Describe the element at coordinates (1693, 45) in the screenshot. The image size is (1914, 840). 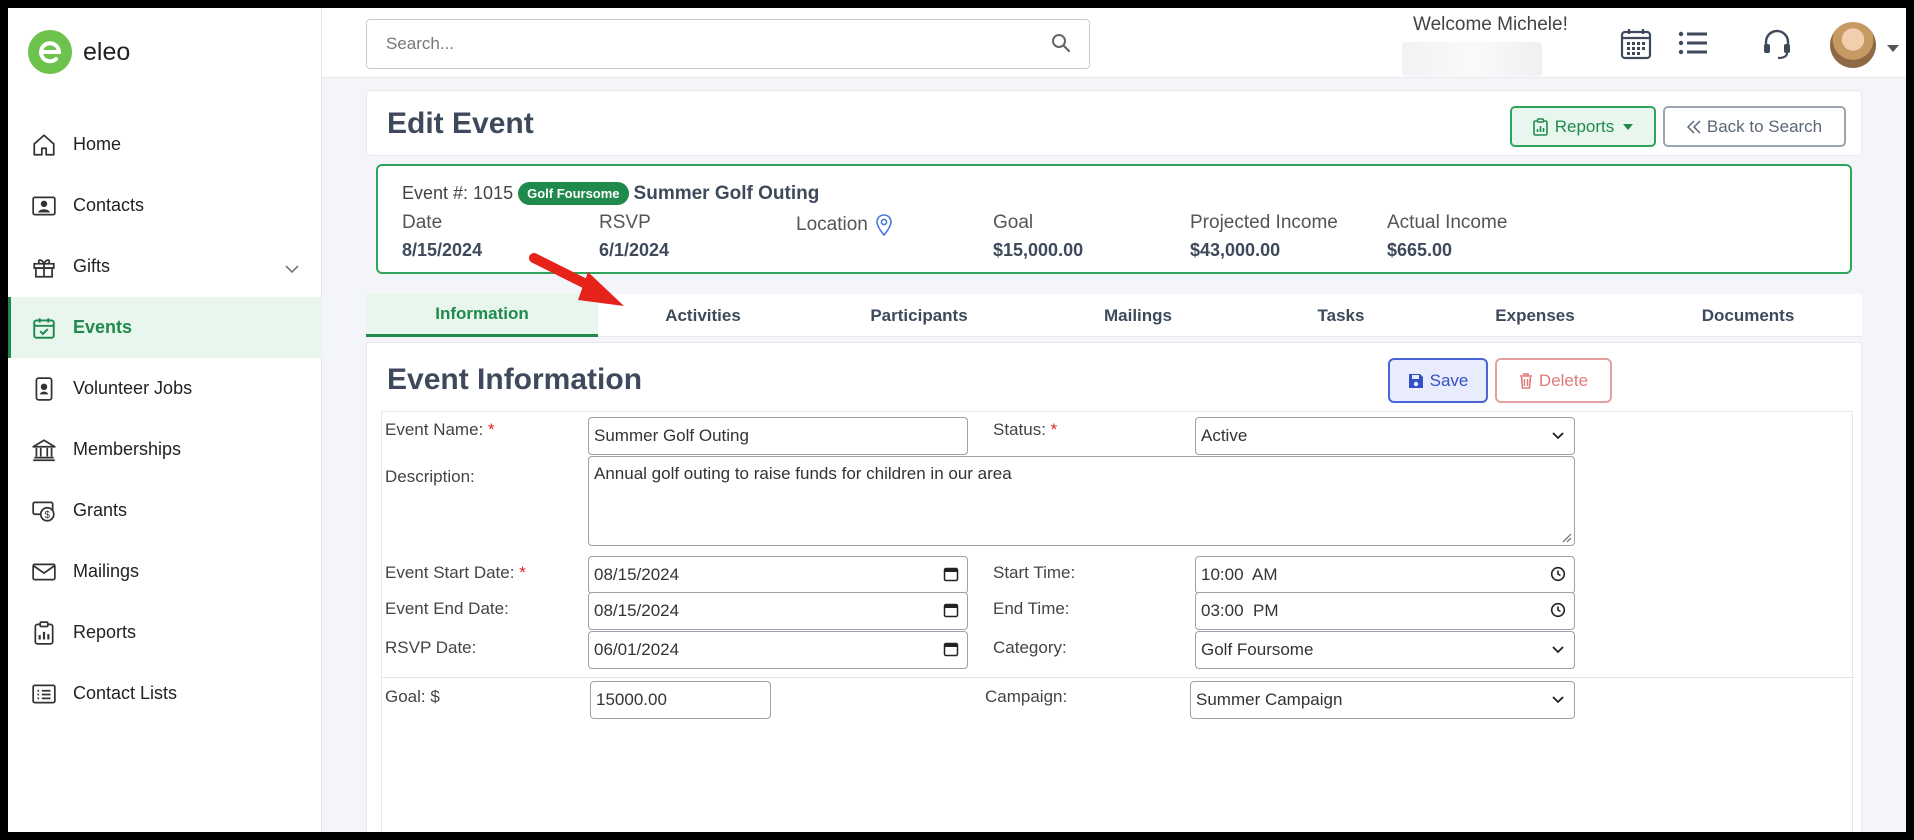
I see `list-icon` at that location.